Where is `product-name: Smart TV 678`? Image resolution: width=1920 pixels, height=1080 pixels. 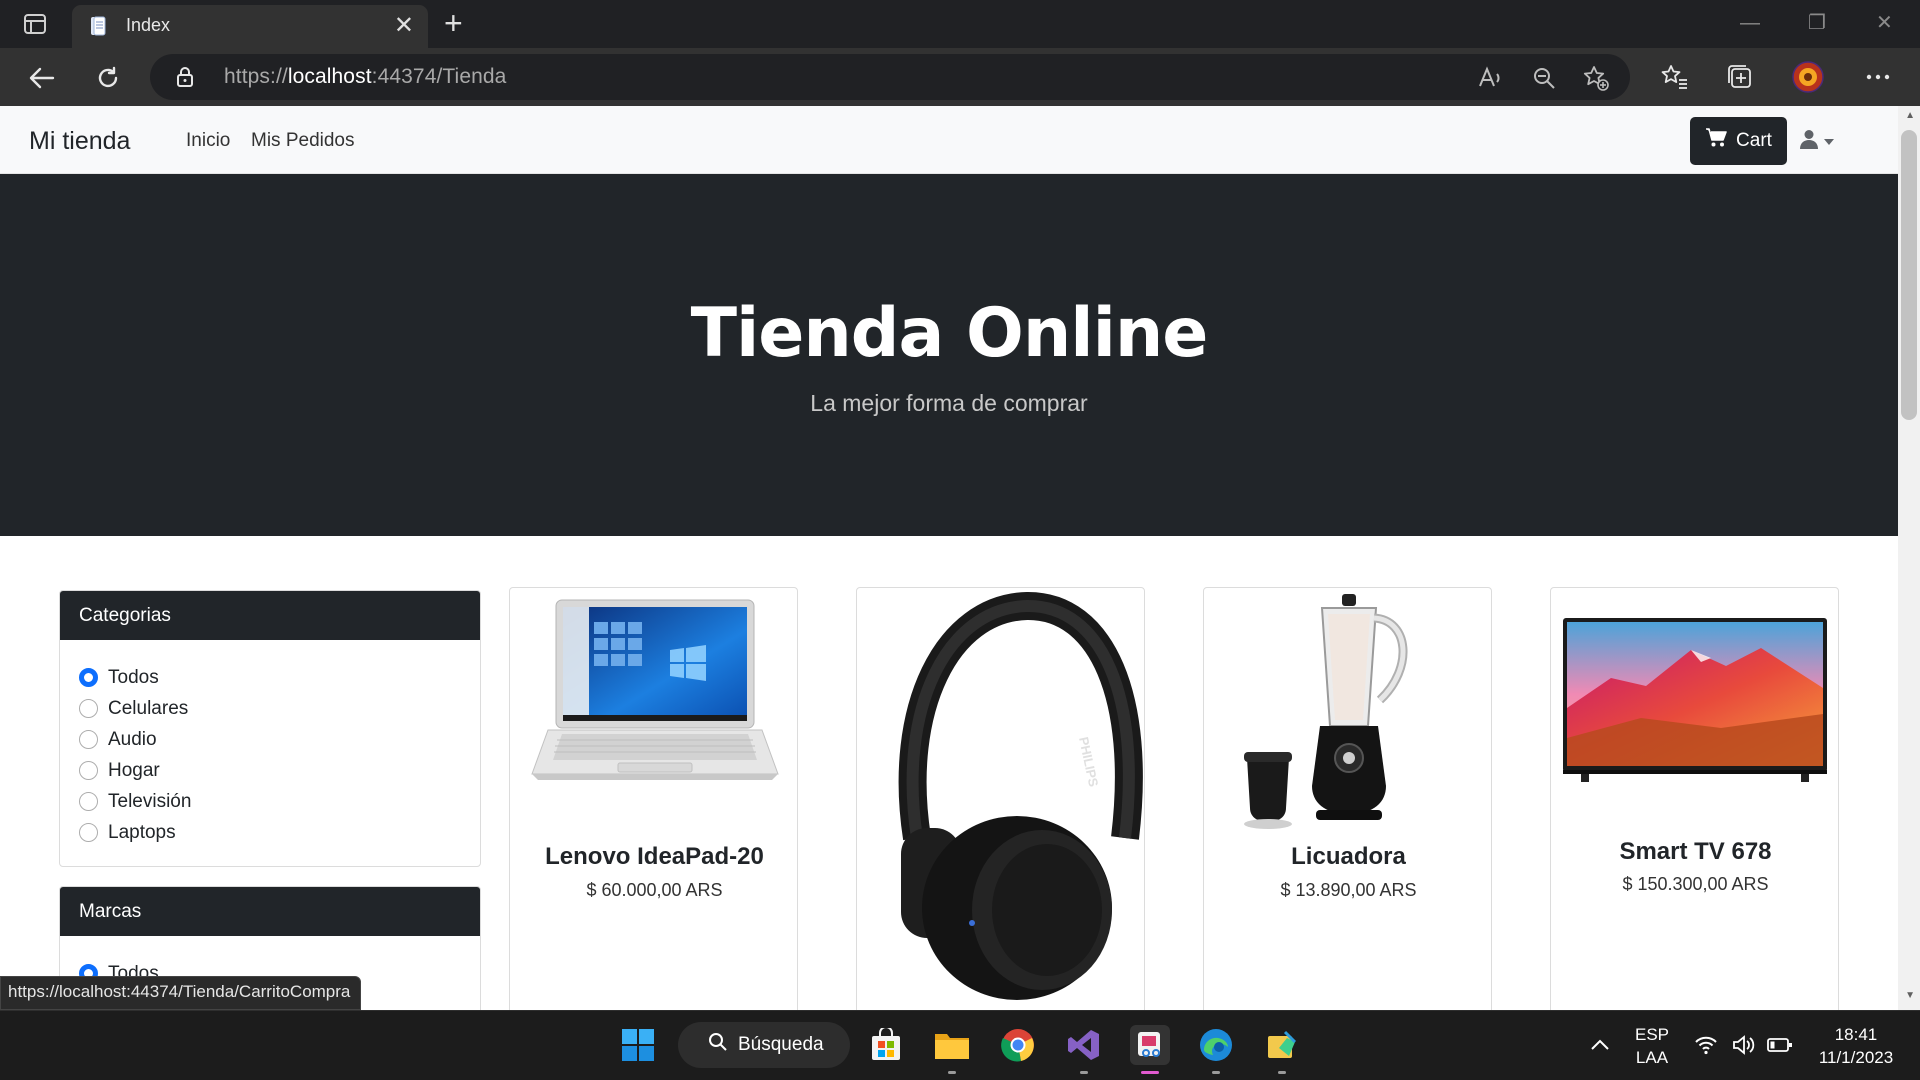
product-name: Smart TV 678 is located at coordinates (1695, 851).